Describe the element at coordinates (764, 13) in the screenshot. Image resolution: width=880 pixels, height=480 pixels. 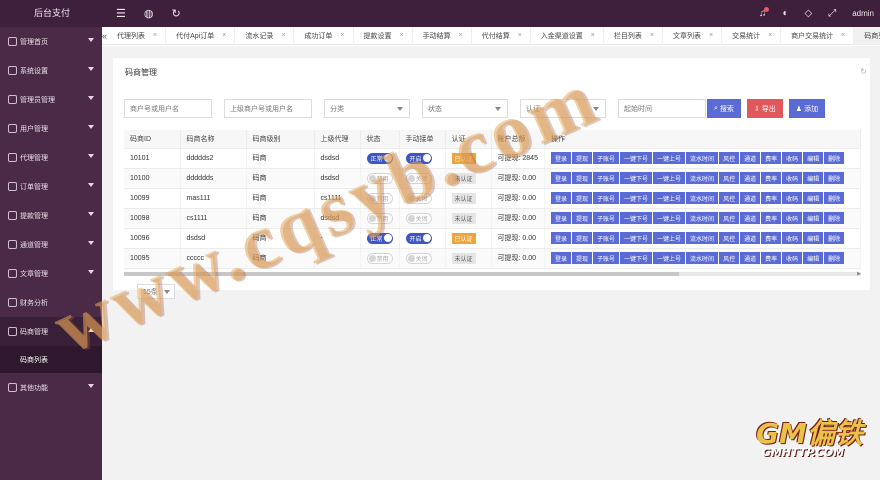
I see `bell-icon: ♫` at that location.